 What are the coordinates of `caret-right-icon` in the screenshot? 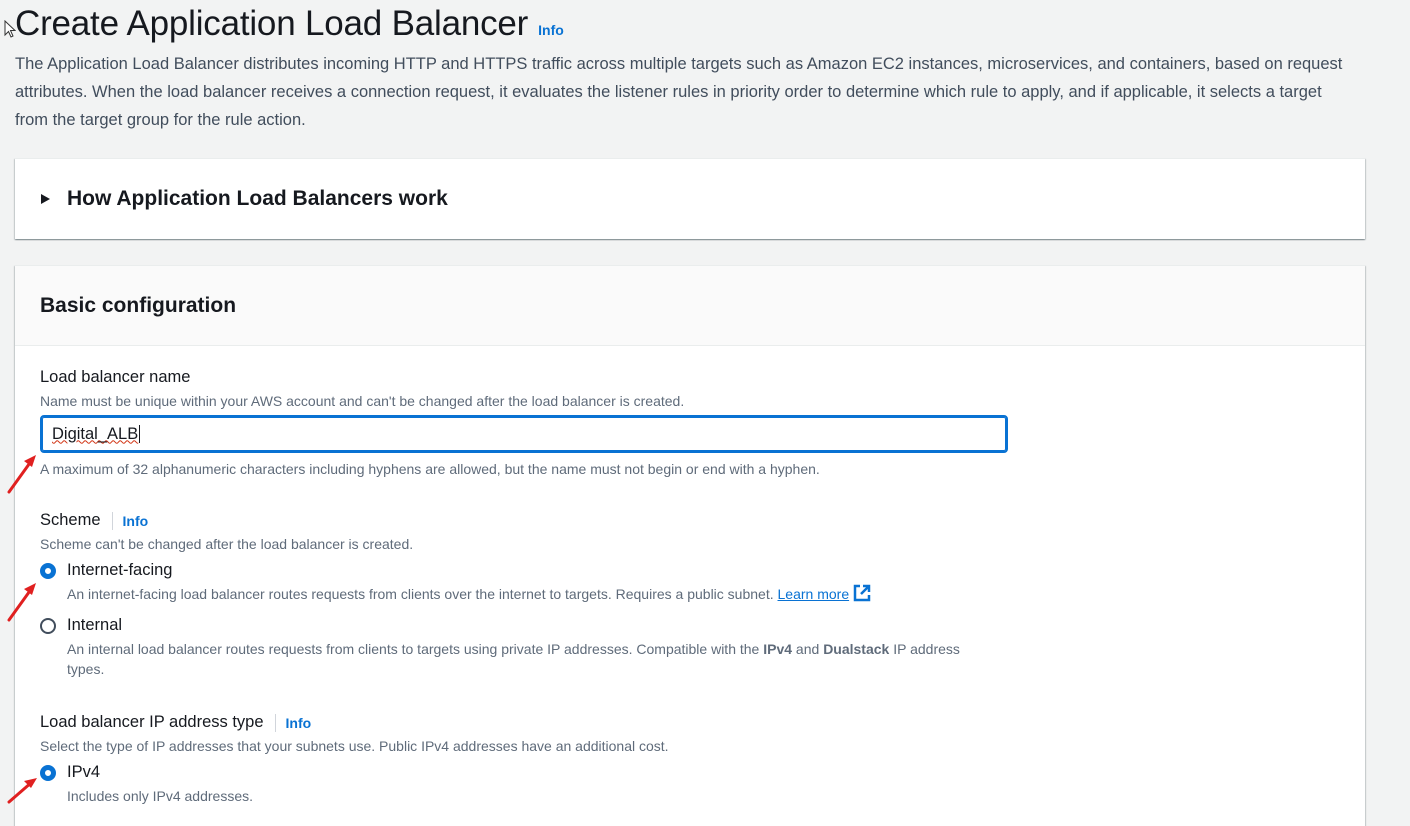 It's located at (45, 199).